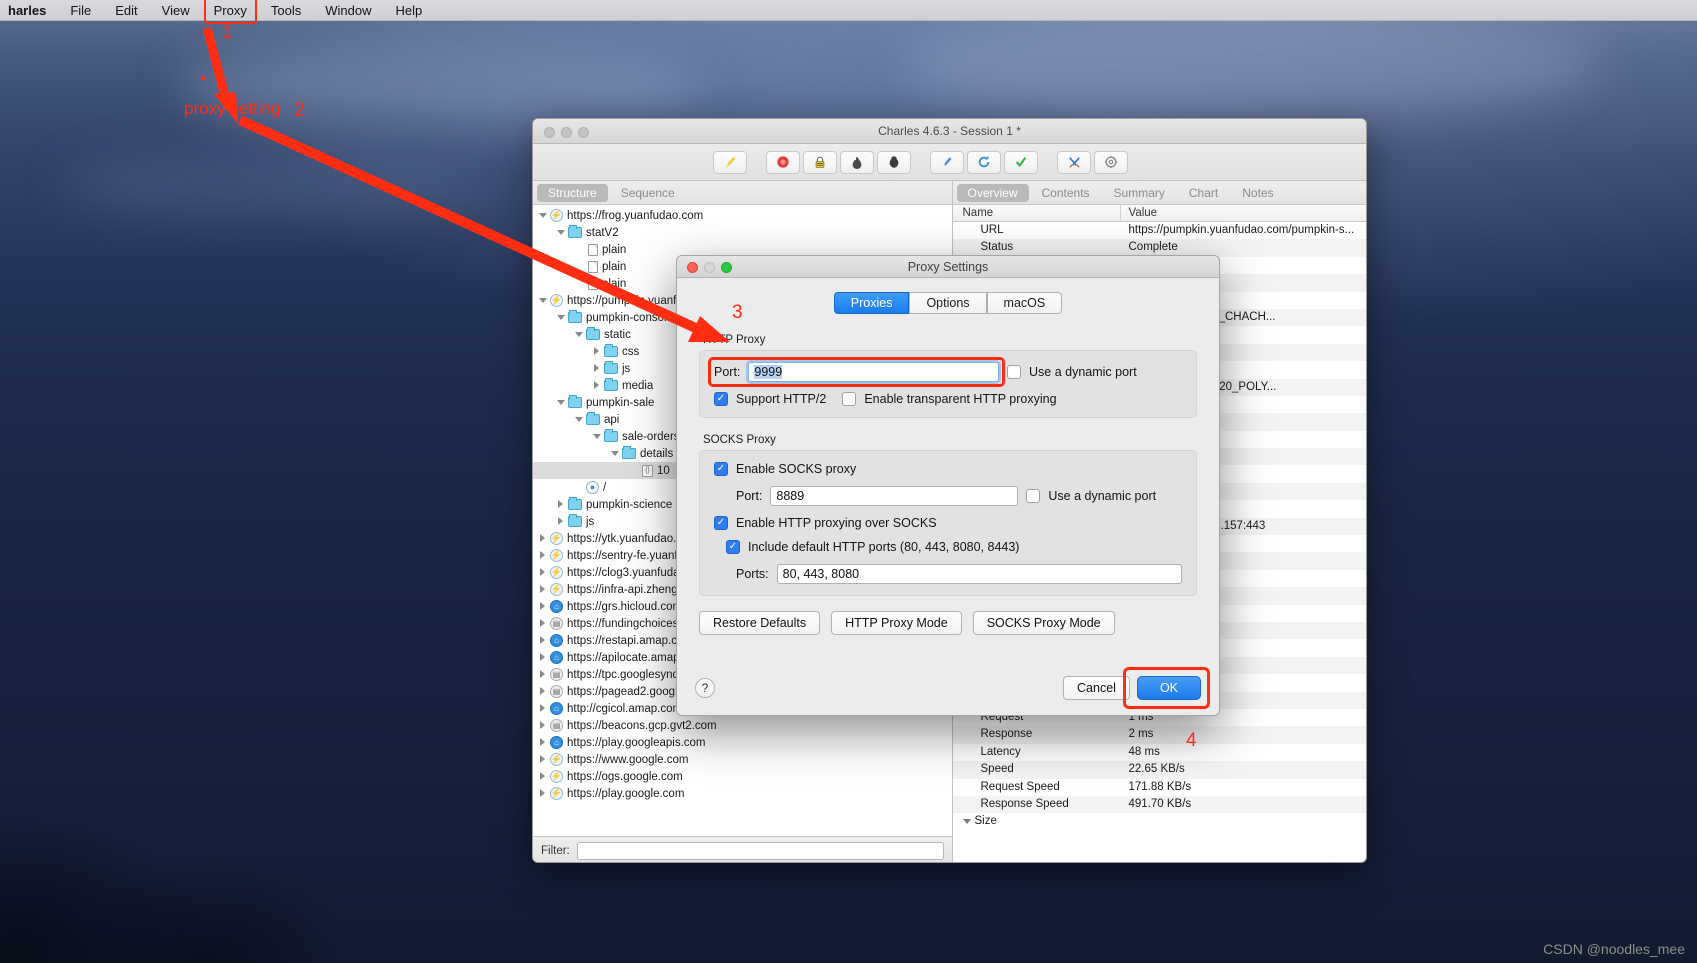  What do you see at coordinates (270, 185) in the screenshot?
I see `cloud-band` at bounding box center [270, 185].